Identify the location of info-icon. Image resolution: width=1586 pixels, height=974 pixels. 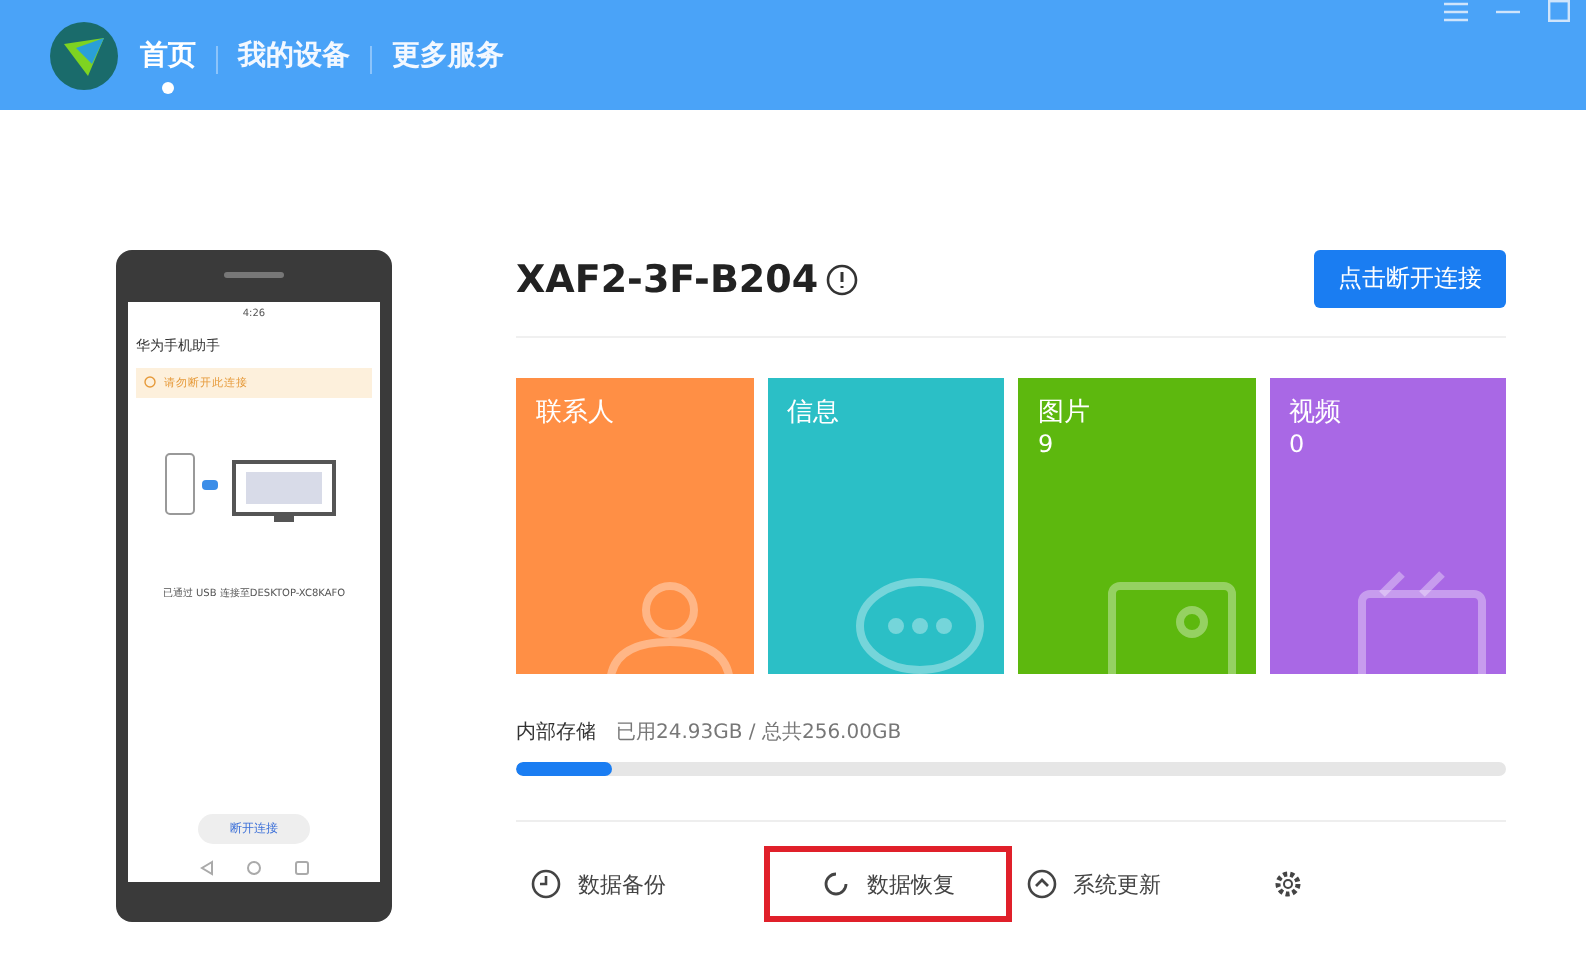
(842, 279).